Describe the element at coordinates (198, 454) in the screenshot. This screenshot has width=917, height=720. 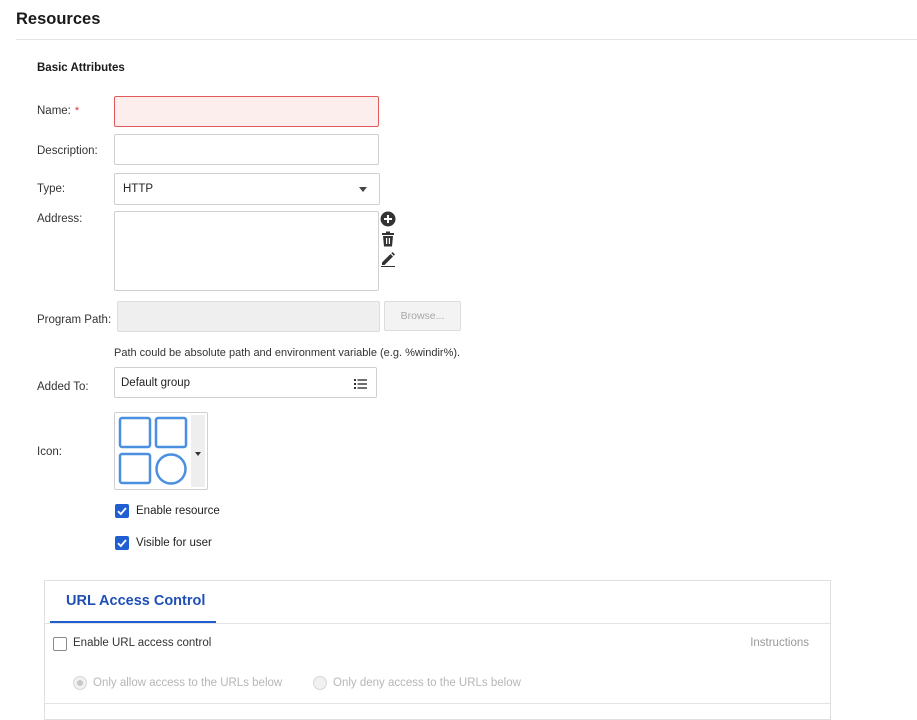
I see `caret-down-icon` at that location.